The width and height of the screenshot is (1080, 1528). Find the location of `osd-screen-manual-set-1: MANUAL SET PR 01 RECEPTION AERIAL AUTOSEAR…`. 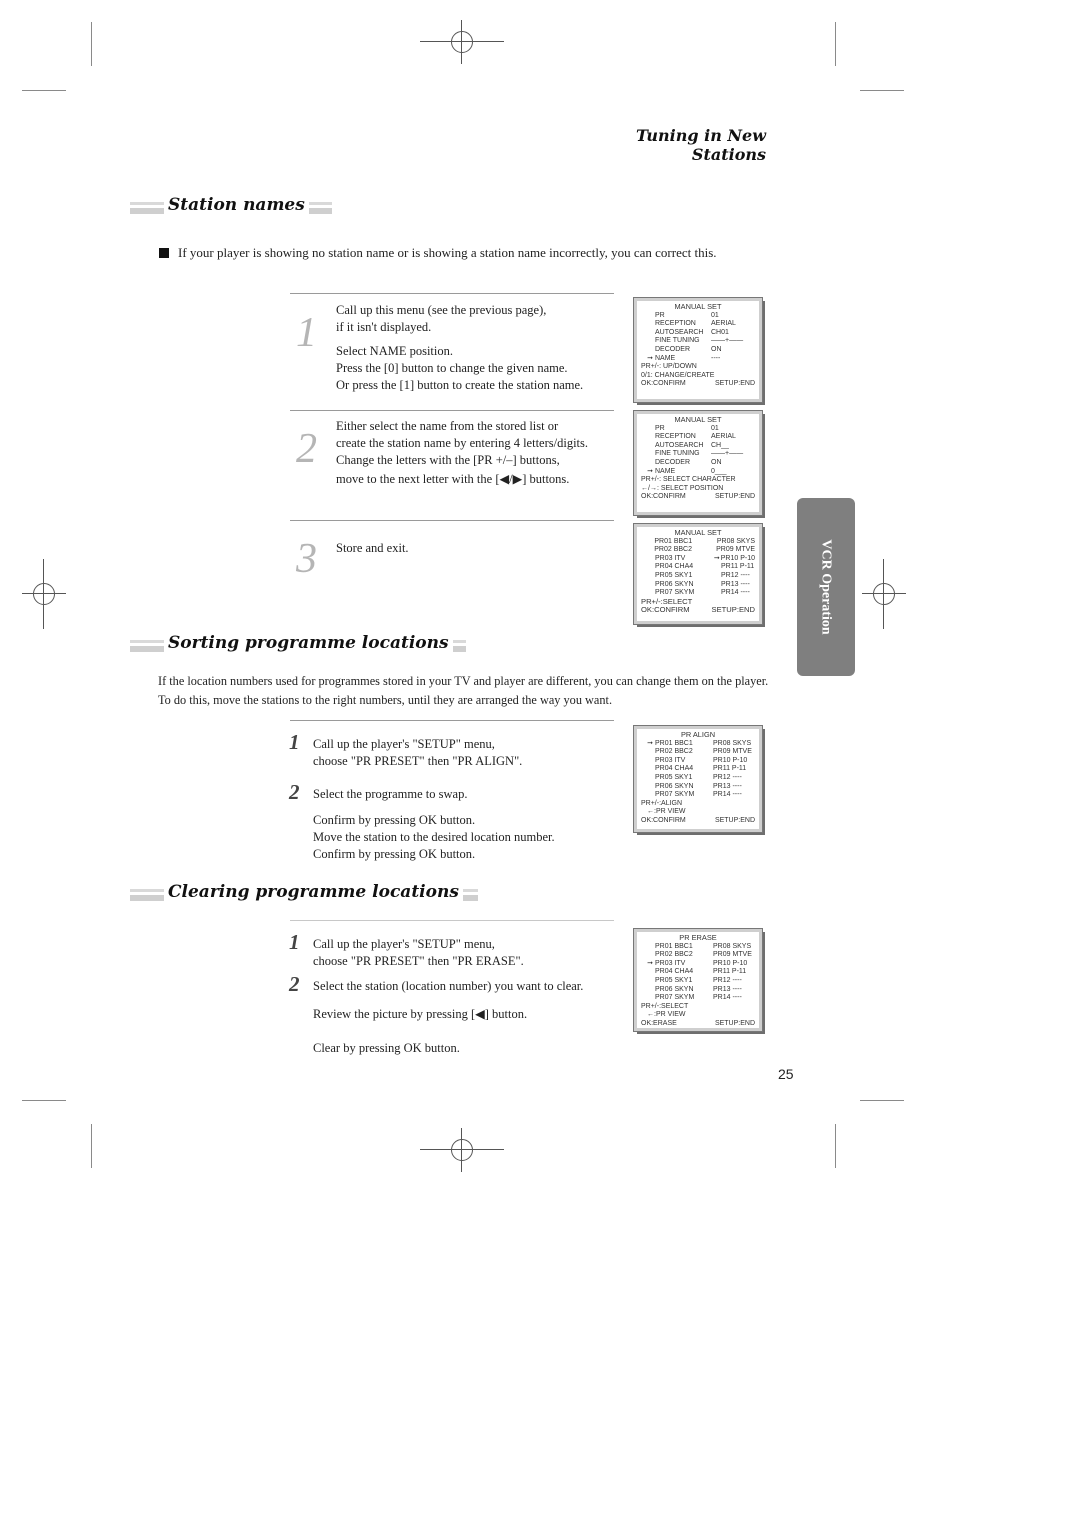

osd-screen-manual-set-1: MANUAL SET PR 01 RECEPTION AERIAL AUTOSEAR… is located at coordinates (698, 350).